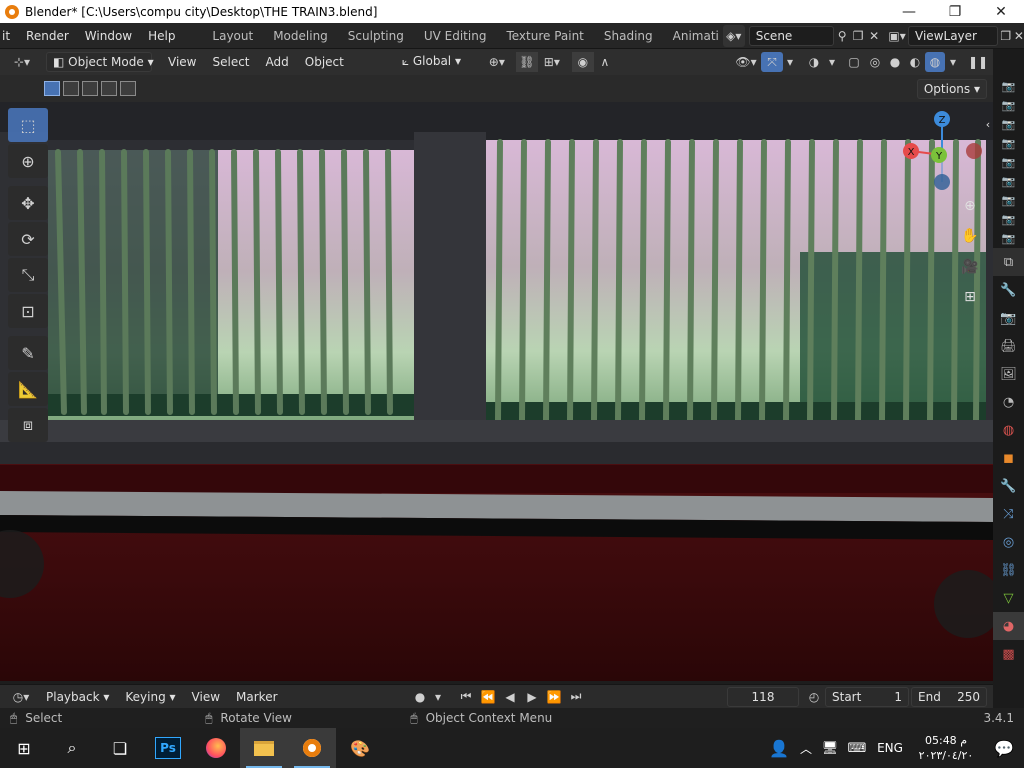  What do you see at coordinates (109, 88) in the screenshot?
I see `select-invert-icon` at bounding box center [109, 88].